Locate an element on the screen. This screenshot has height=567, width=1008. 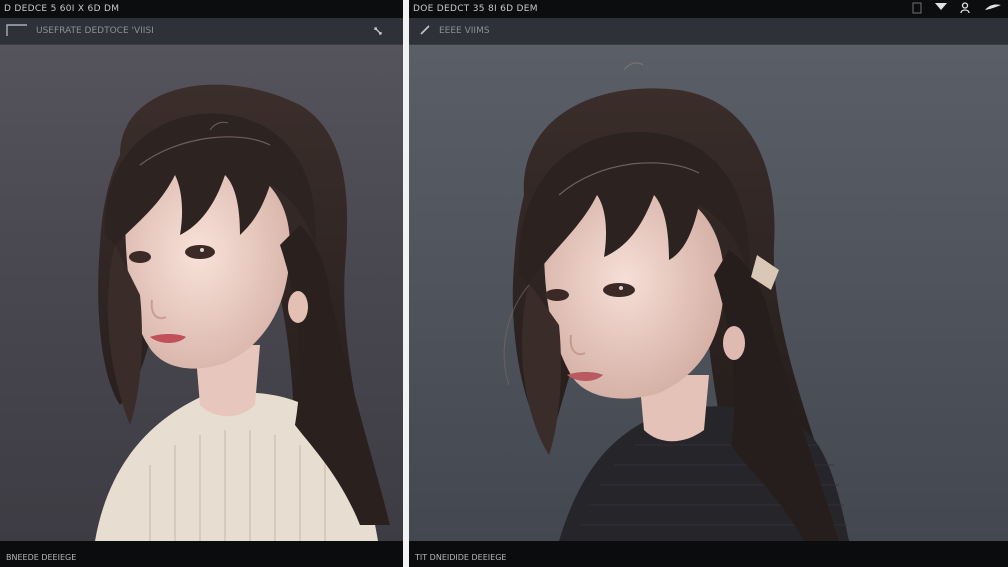
send-icon is located at coordinates (944, 10).